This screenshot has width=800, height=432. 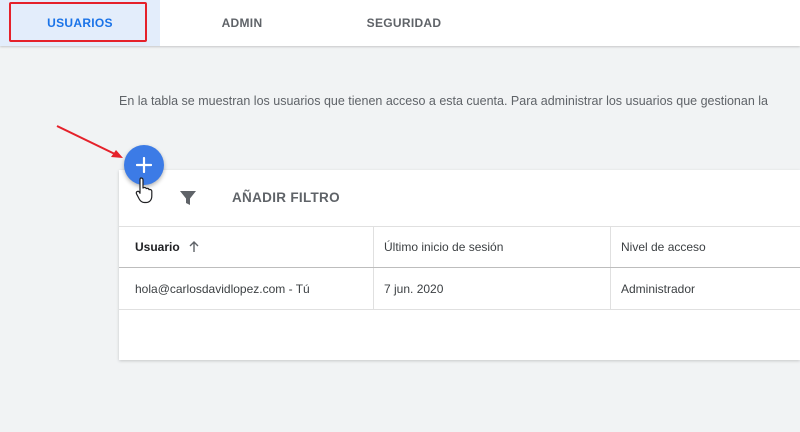 I want to click on tab-usuarios: USUARIOS, so click(x=80, y=23).